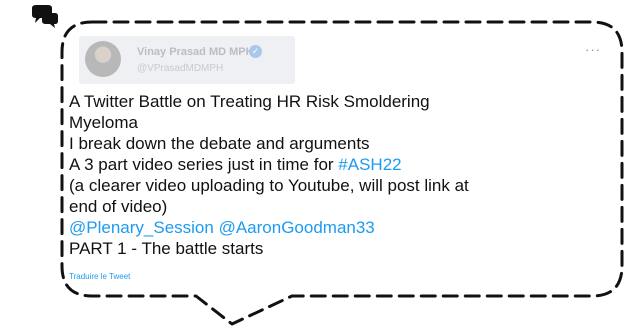 The image size is (628, 335). I want to click on mention-link: @AaronGoodman33, so click(297, 227).